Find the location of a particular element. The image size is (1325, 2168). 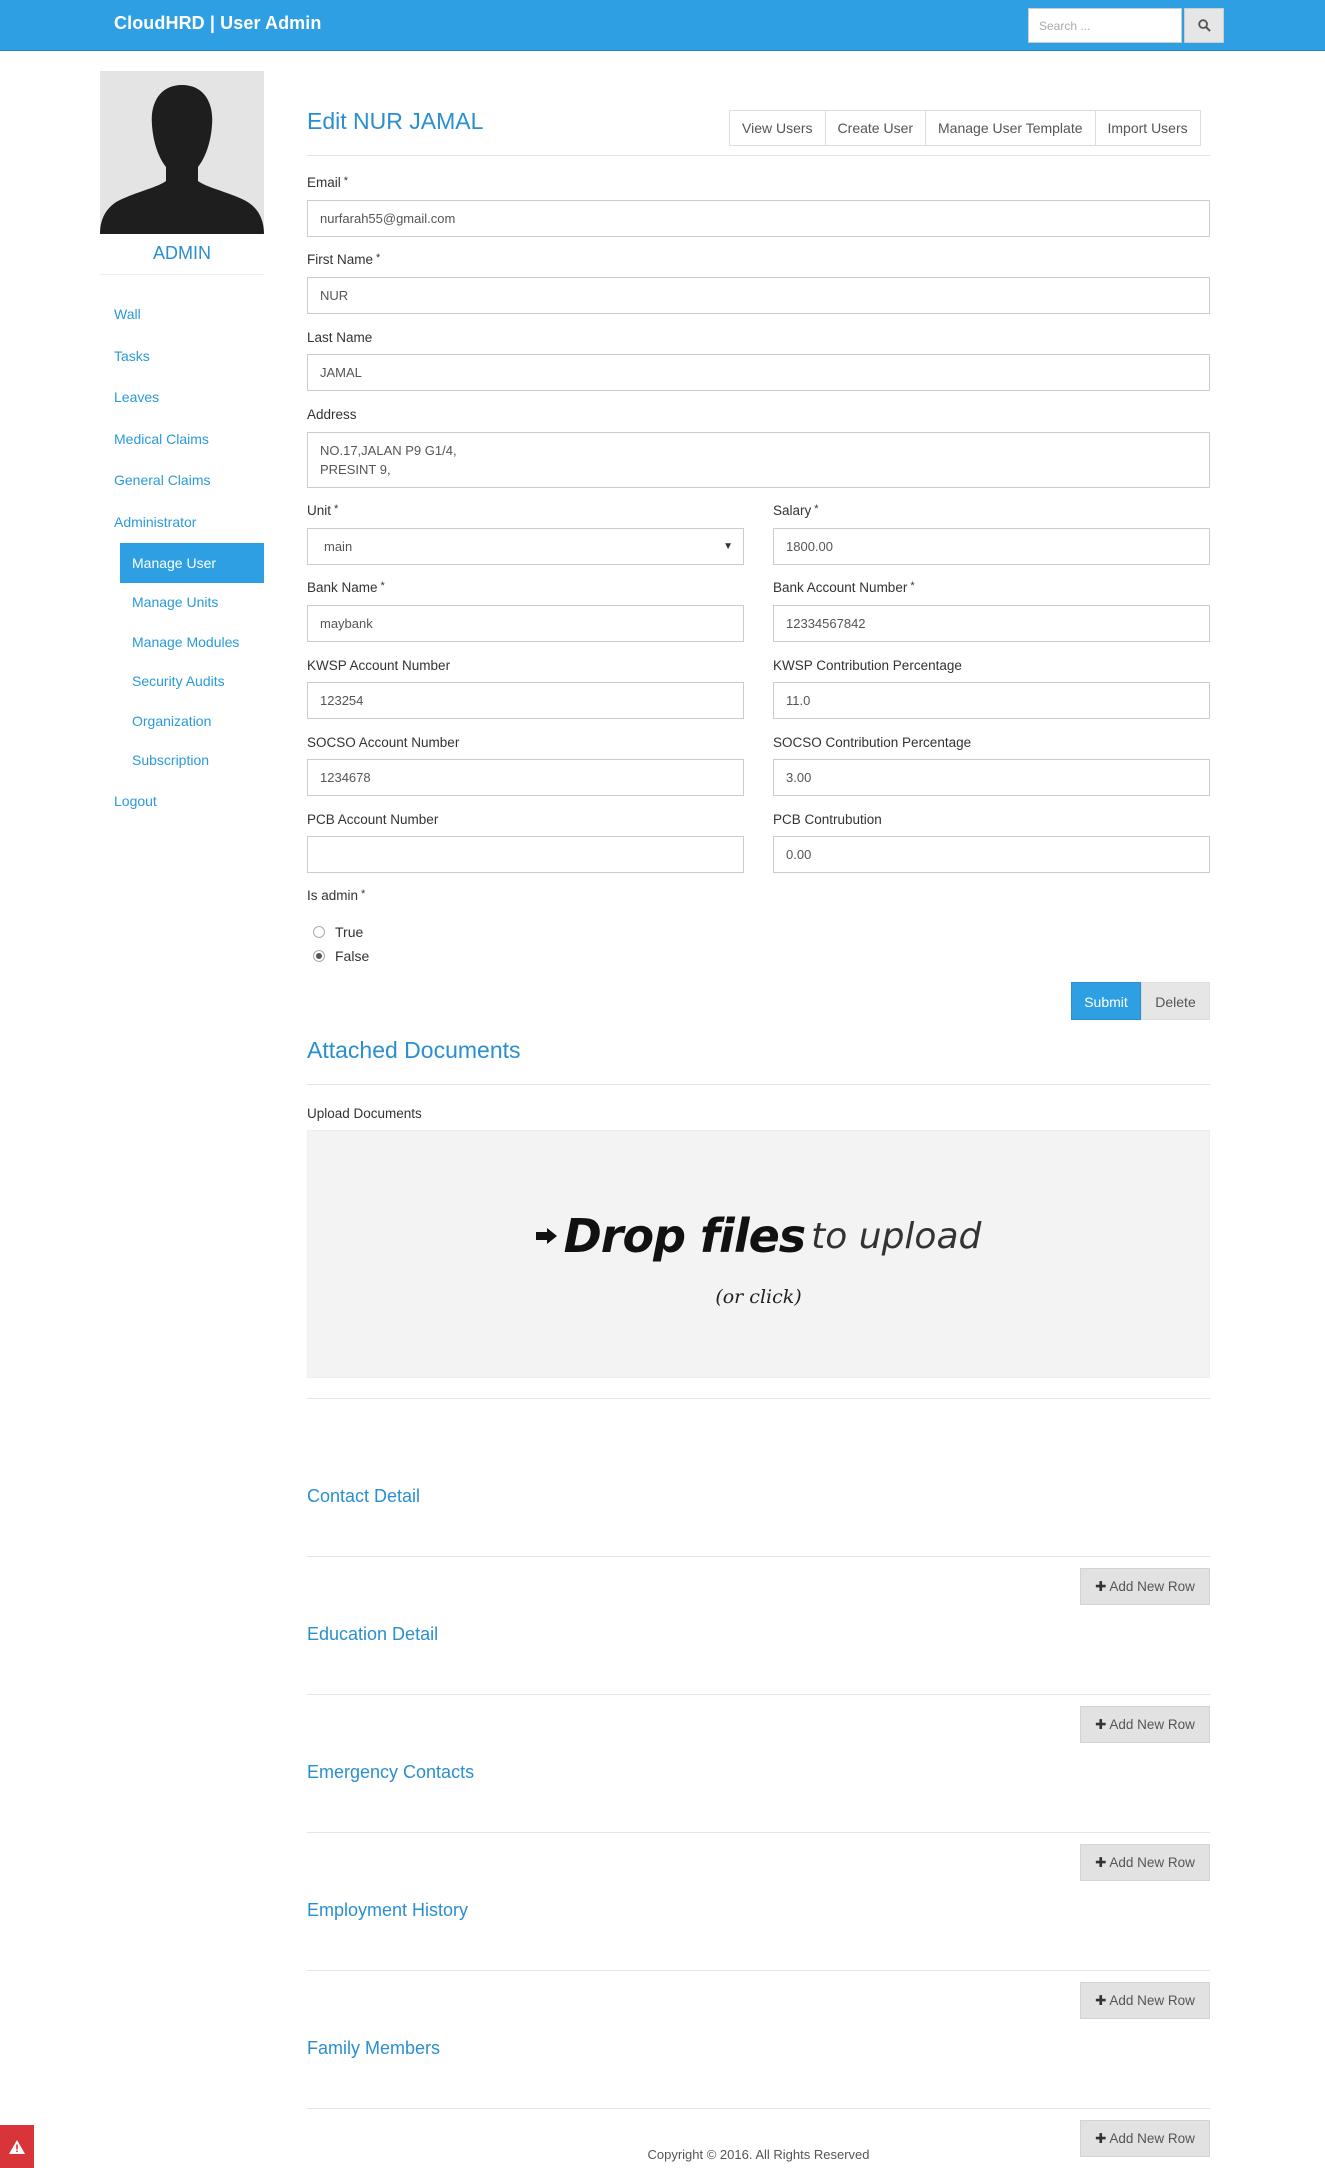

sidebar-item-manage-modules: Manage Modules is located at coordinates (182, 643).